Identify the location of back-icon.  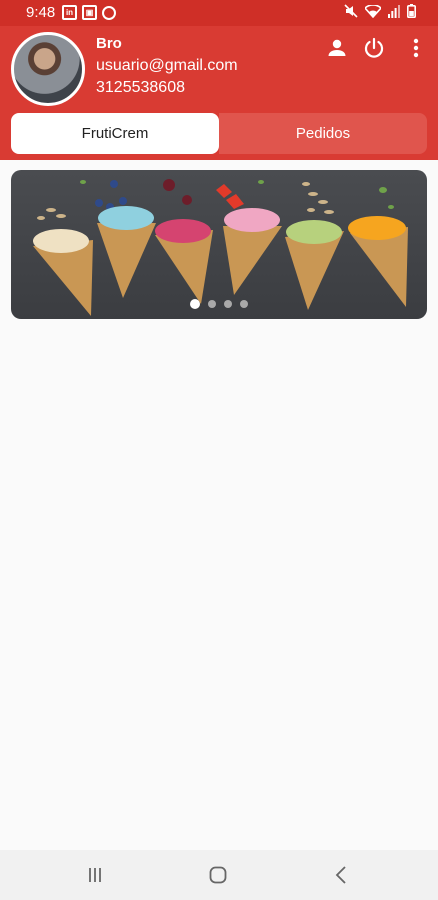
(340, 875).